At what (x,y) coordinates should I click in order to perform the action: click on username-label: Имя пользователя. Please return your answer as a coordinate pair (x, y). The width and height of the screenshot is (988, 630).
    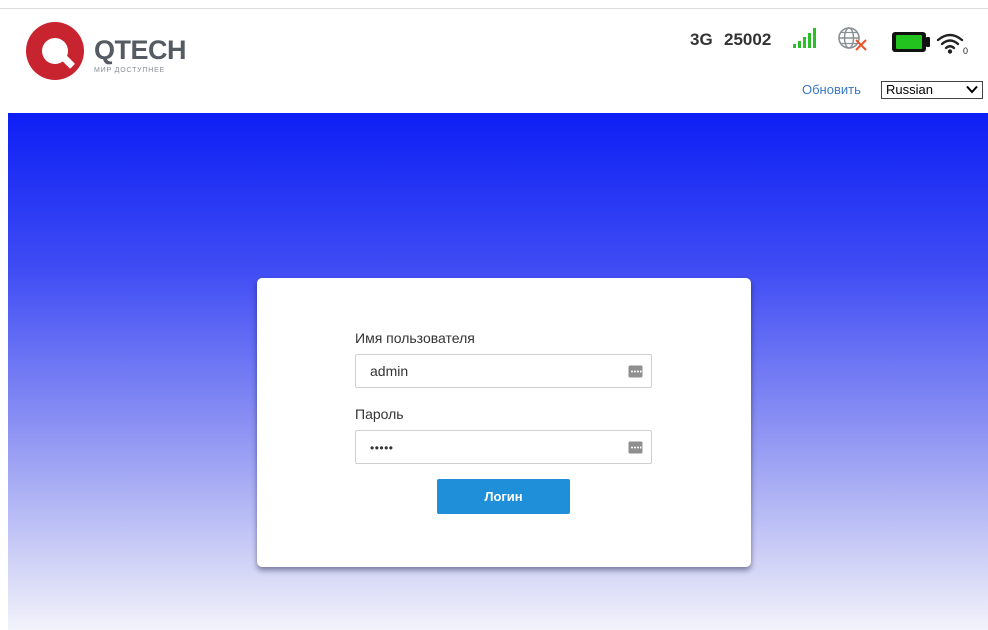
    Looking at the image, I should click on (415, 338).